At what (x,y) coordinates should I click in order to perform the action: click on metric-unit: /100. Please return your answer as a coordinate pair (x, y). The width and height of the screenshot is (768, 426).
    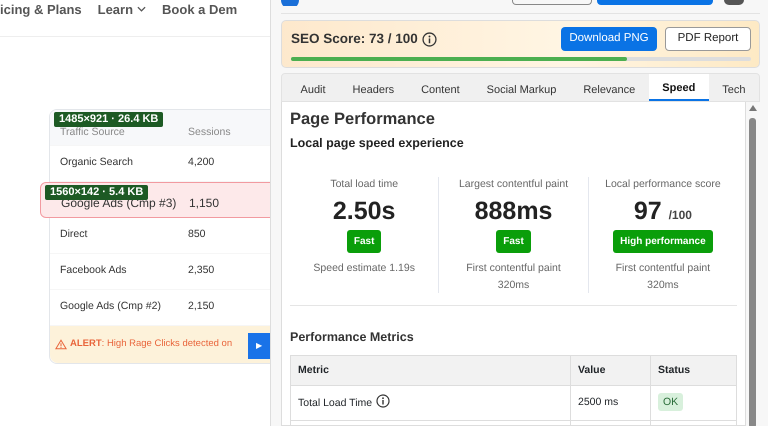
    Looking at the image, I should click on (680, 215).